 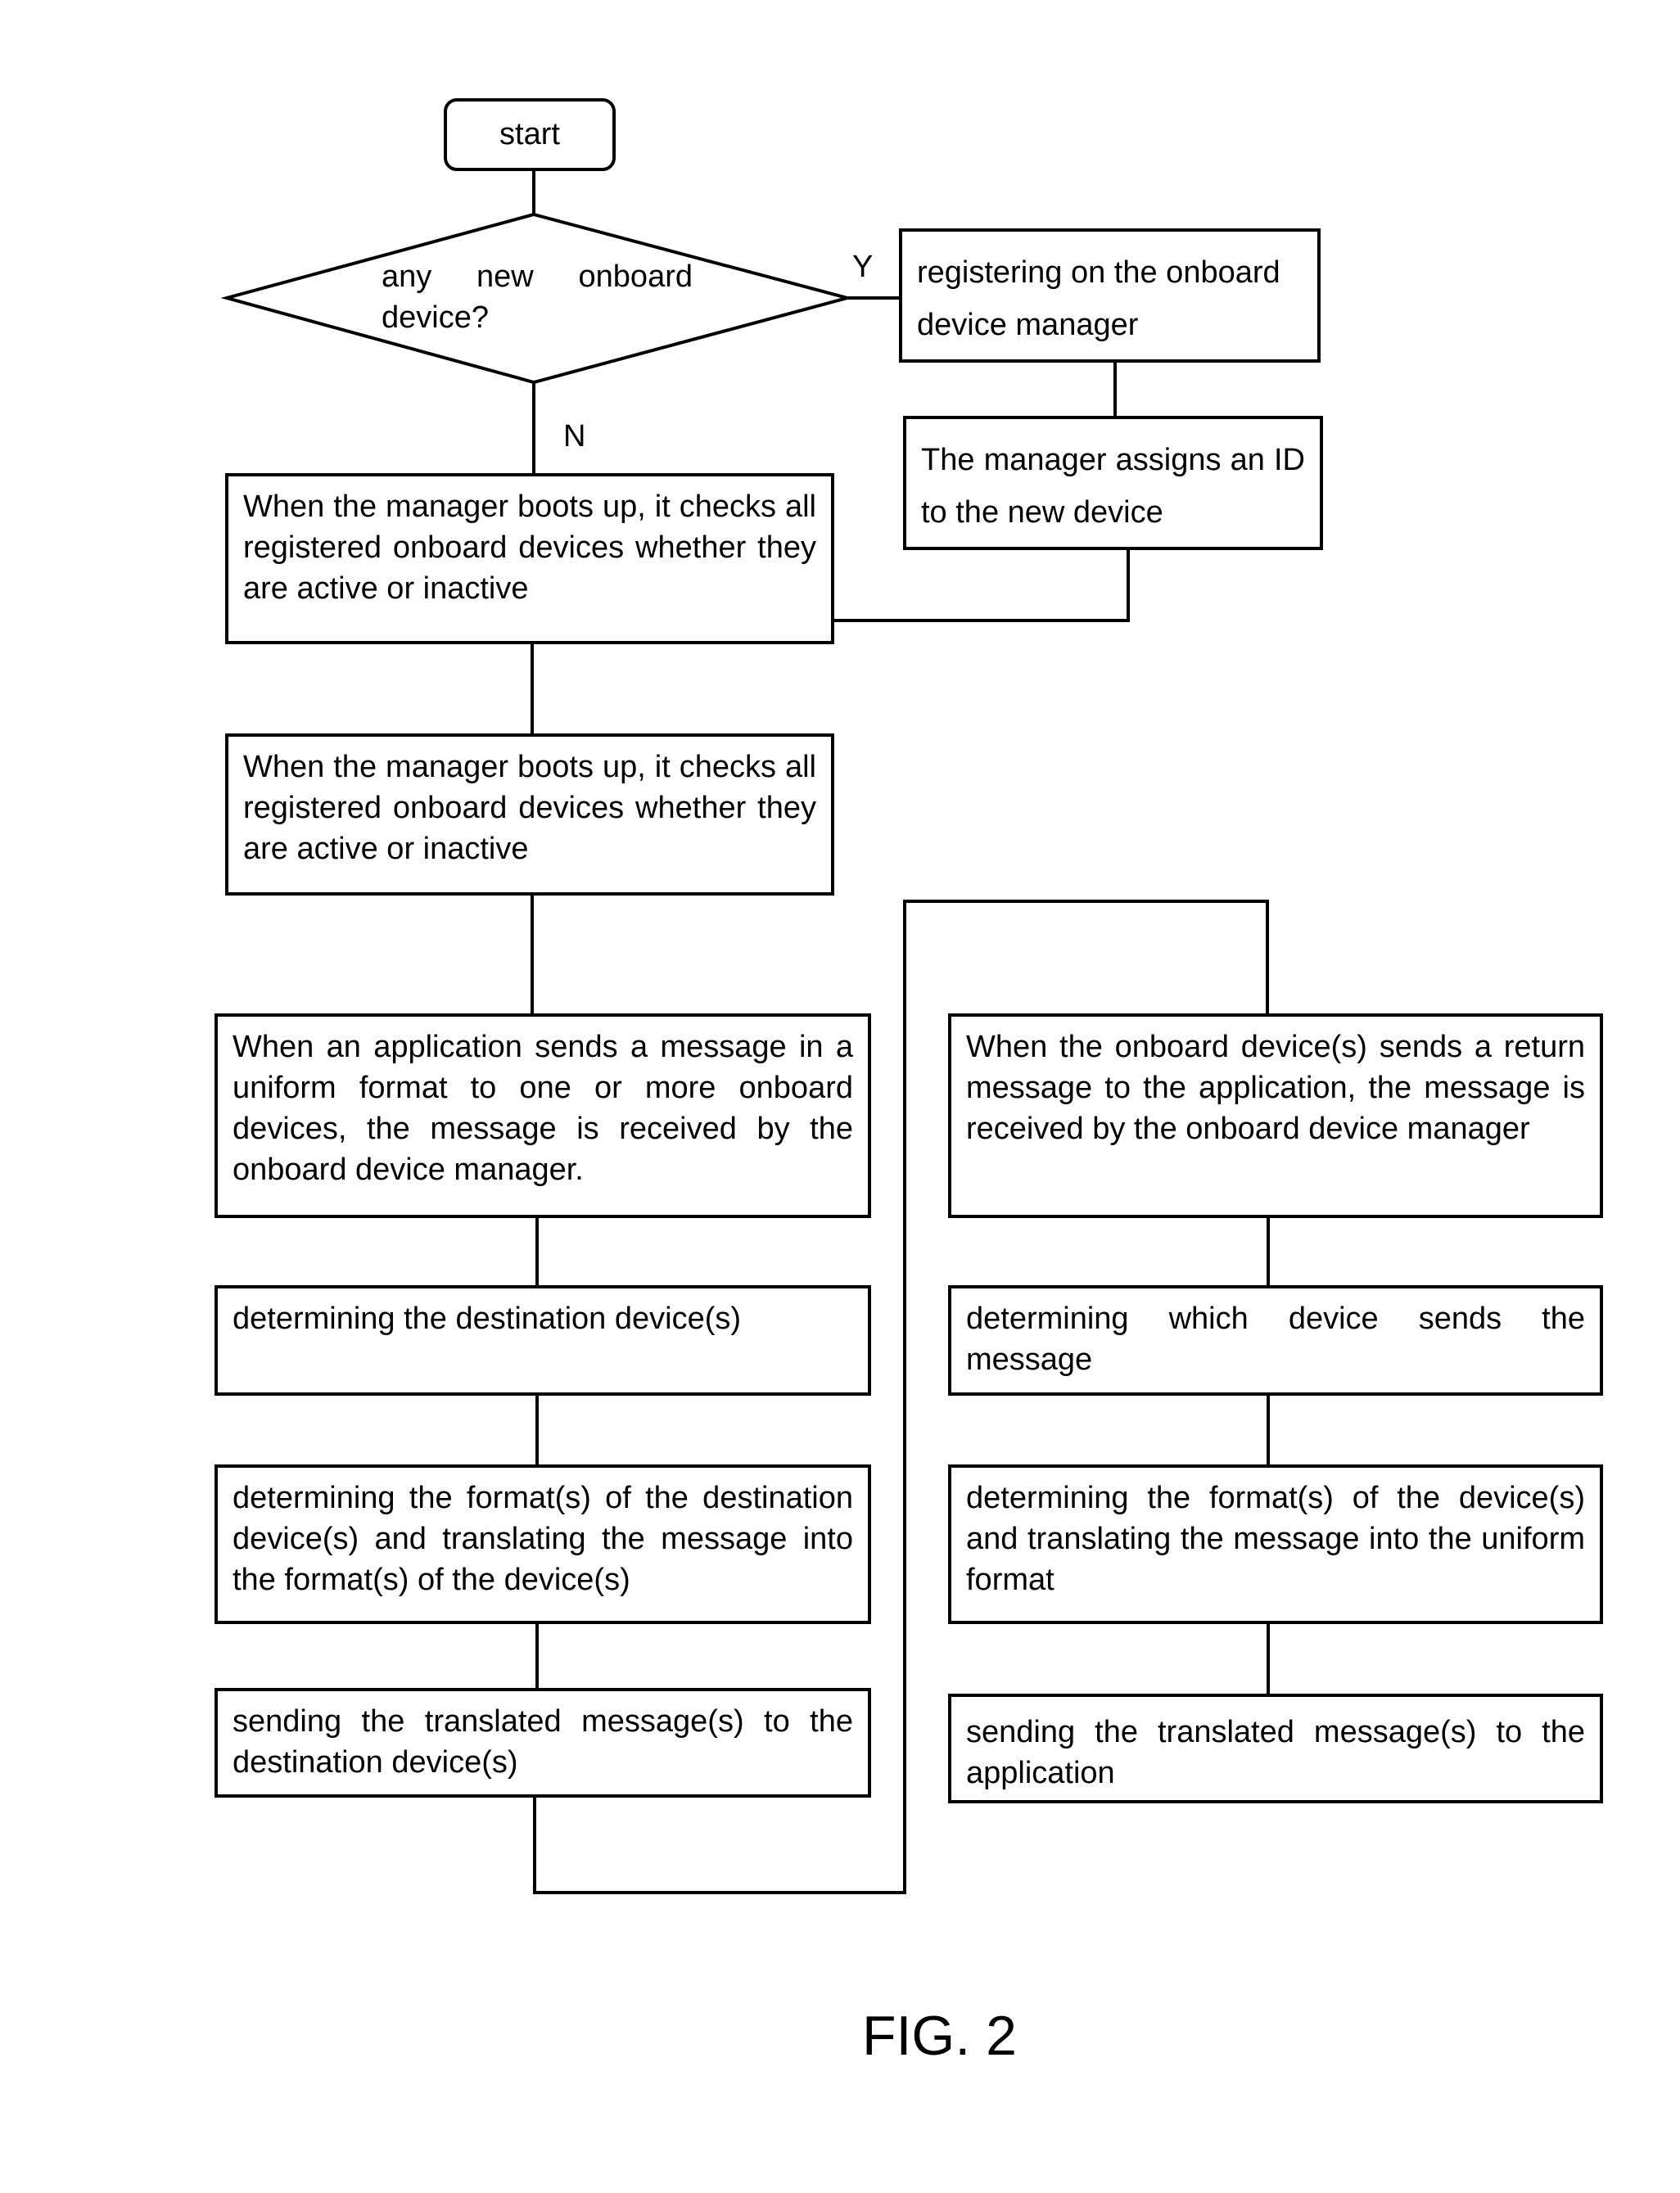 What do you see at coordinates (543, 1341) in the screenshot?
I see `determine-destination-box: determining the destination device(s)` at bounding box center [543, 1341].